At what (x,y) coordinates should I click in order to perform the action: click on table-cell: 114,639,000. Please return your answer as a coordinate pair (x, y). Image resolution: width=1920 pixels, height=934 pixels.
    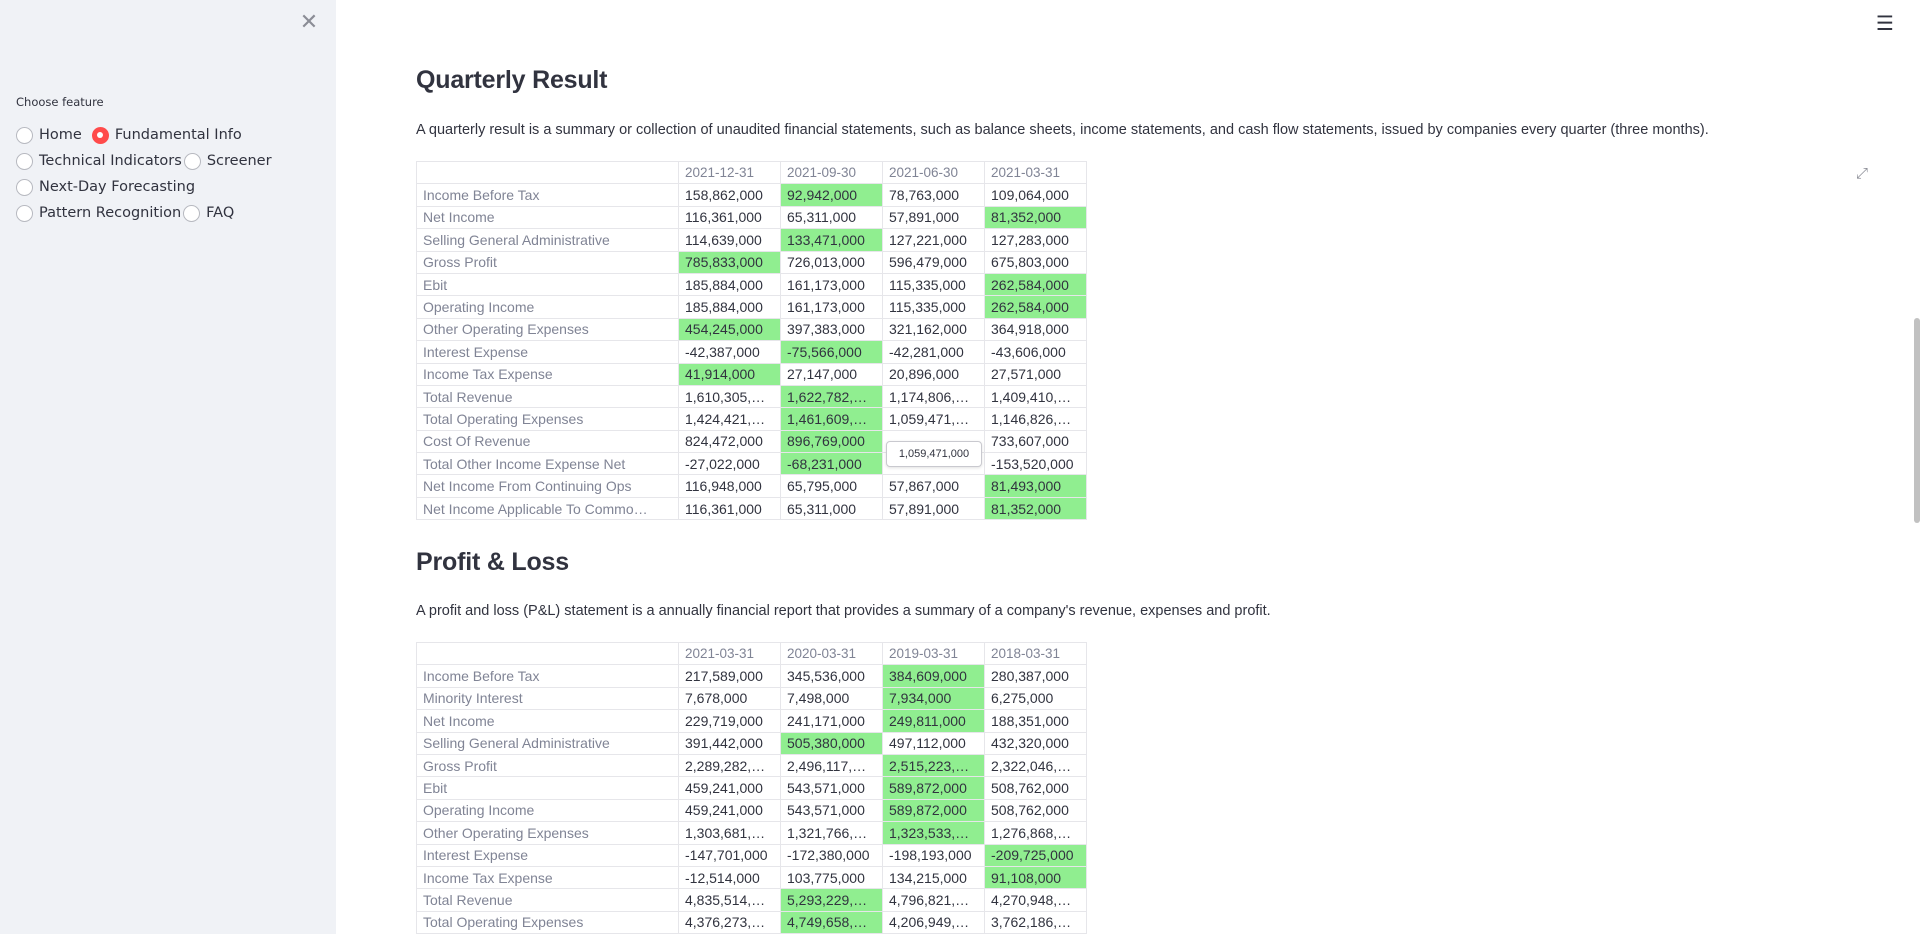
    Looking at the image, I should click on (729, 240).